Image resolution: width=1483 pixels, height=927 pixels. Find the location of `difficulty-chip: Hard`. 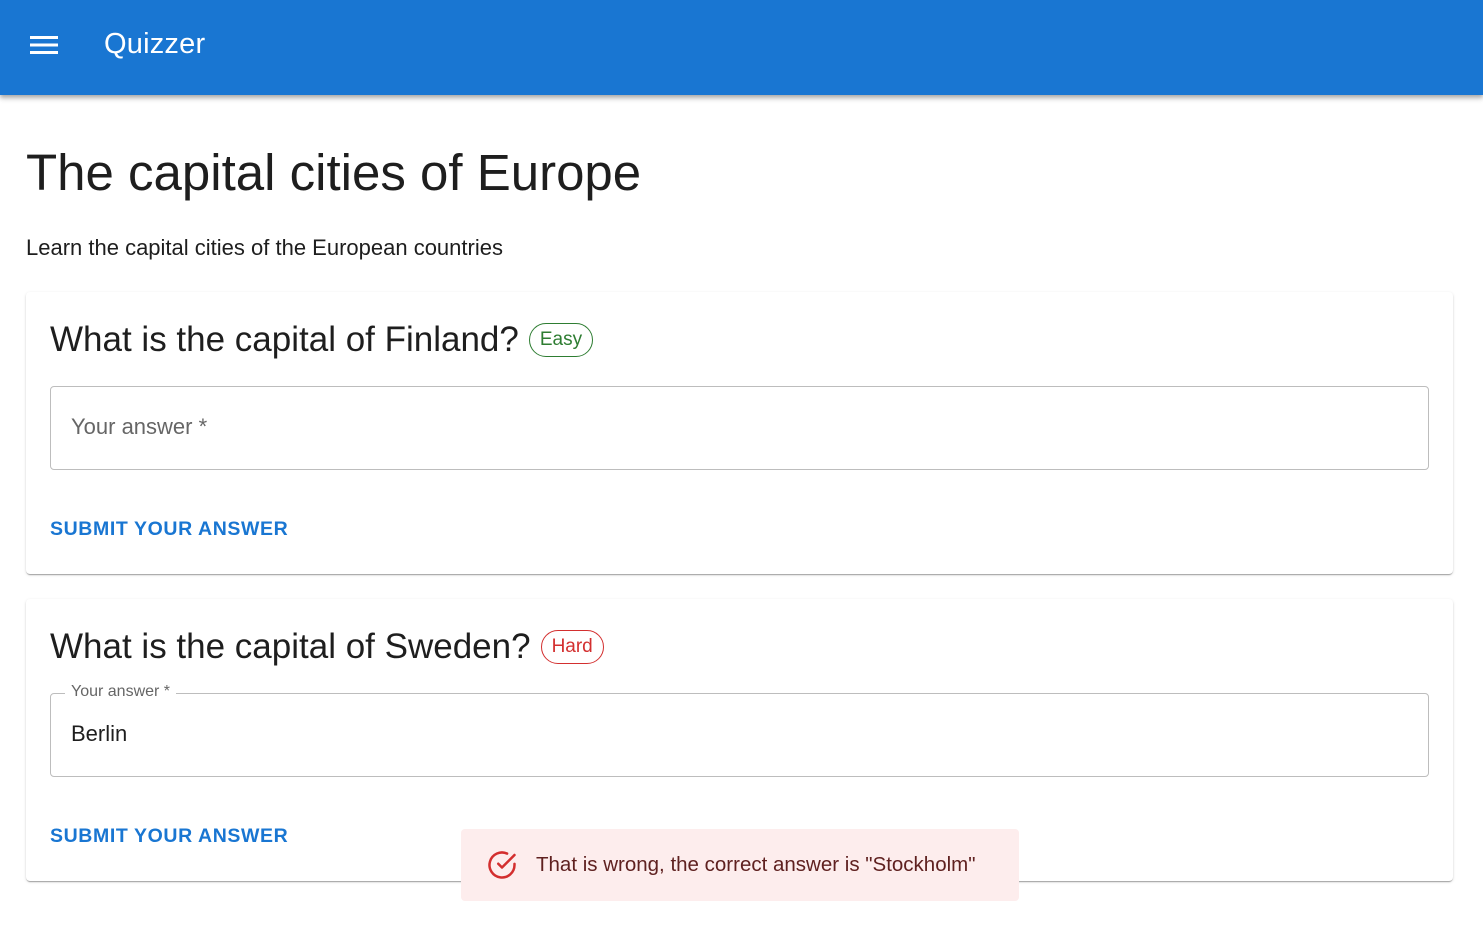

difficulty-chip: Hard is located at coordinates (572, 647).